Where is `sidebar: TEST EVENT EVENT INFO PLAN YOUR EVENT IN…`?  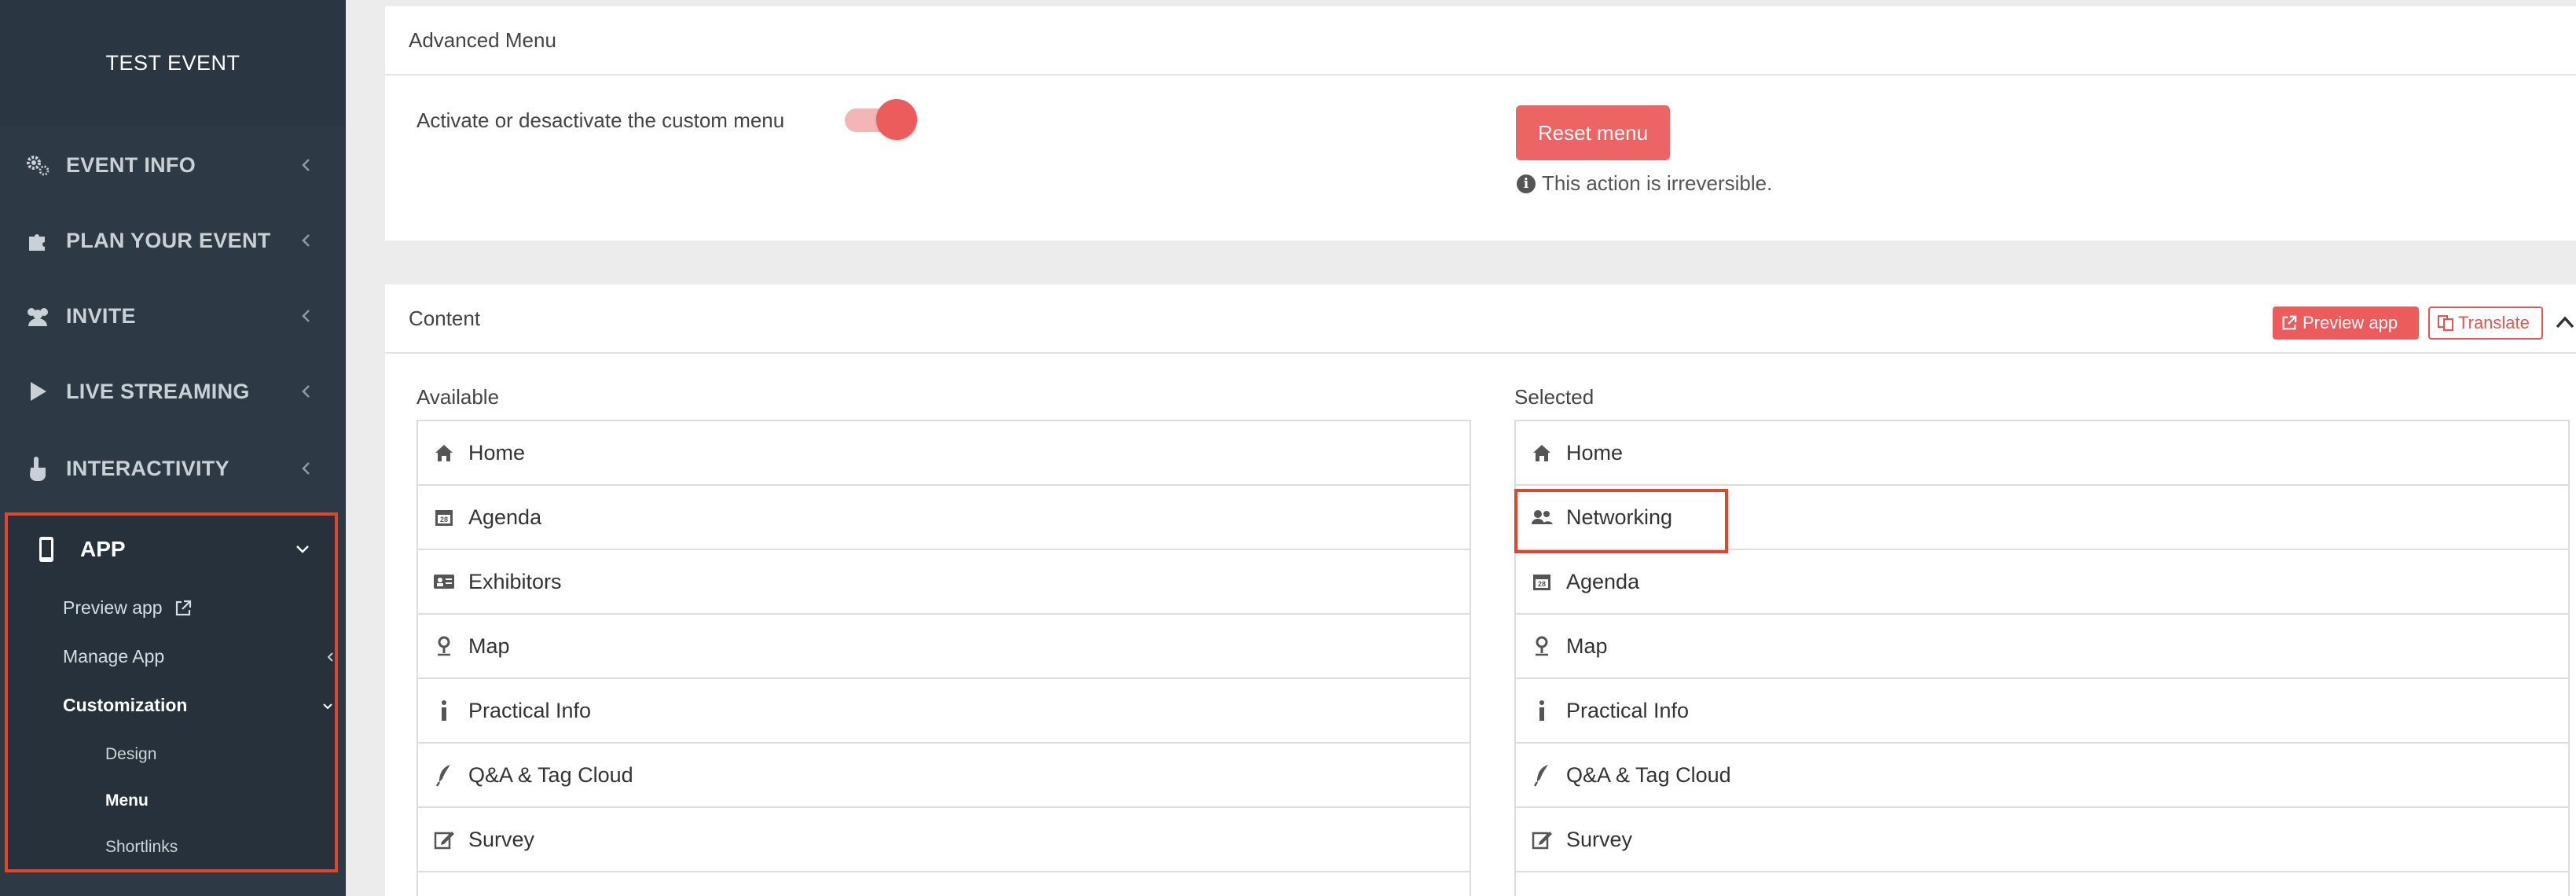 sidebar: TEST EVENT EVENT INFO PLAN YOUR EVENT IN… is located at coordinates (173, 448).